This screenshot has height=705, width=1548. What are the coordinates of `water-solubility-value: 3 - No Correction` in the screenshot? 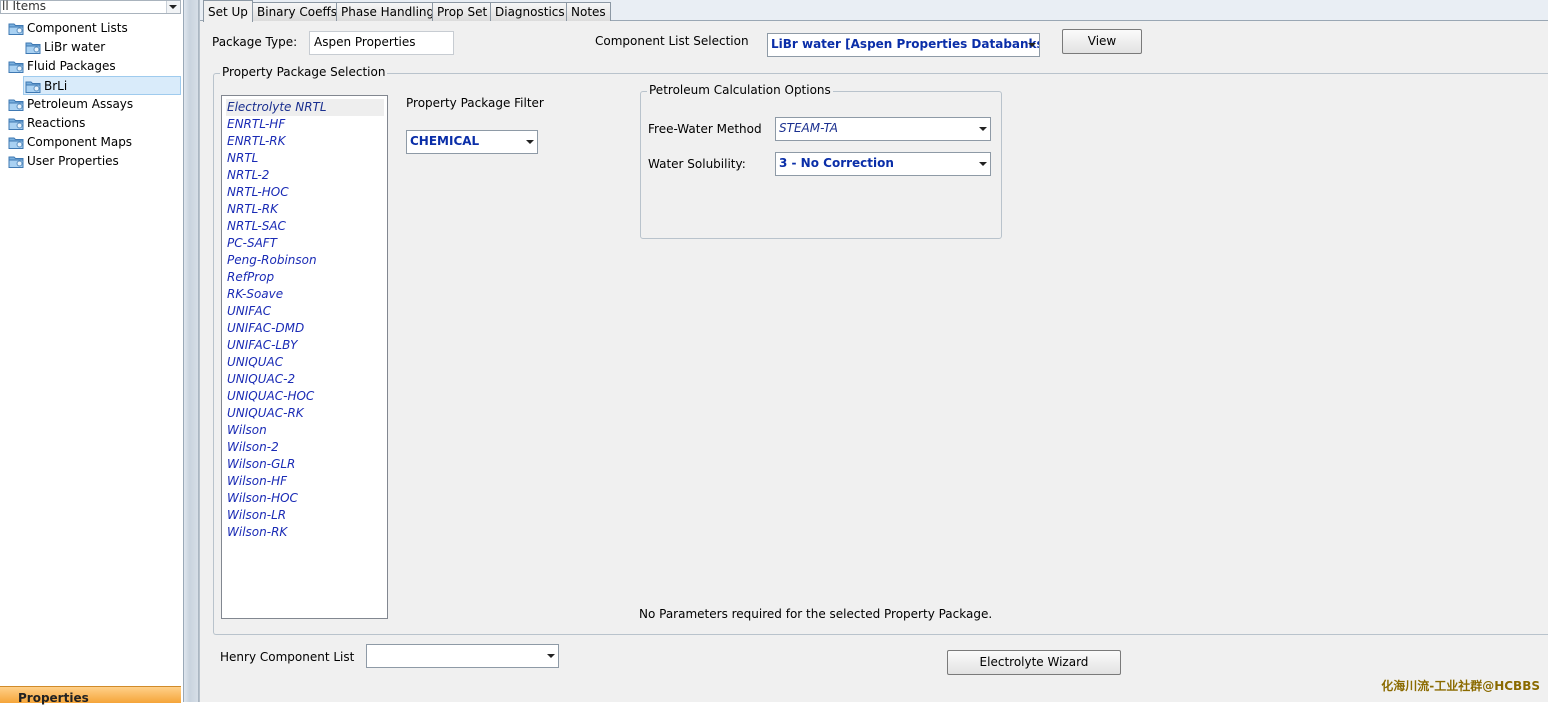 It's located at (836, 163).